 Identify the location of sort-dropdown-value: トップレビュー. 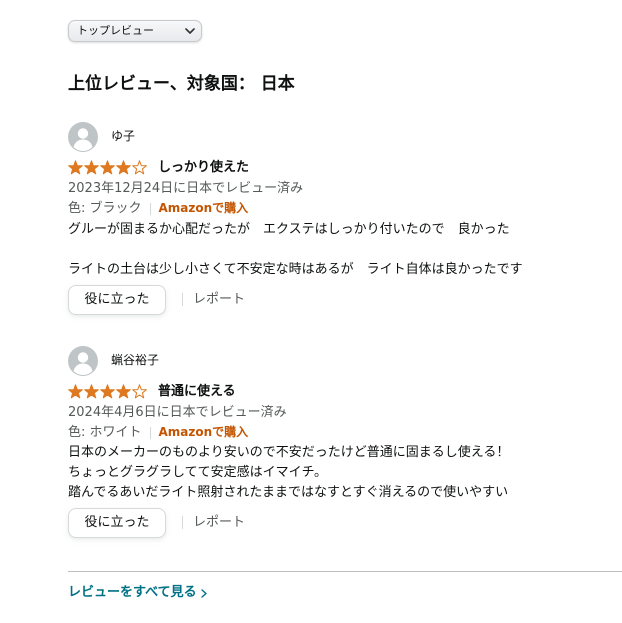
(115, 30).